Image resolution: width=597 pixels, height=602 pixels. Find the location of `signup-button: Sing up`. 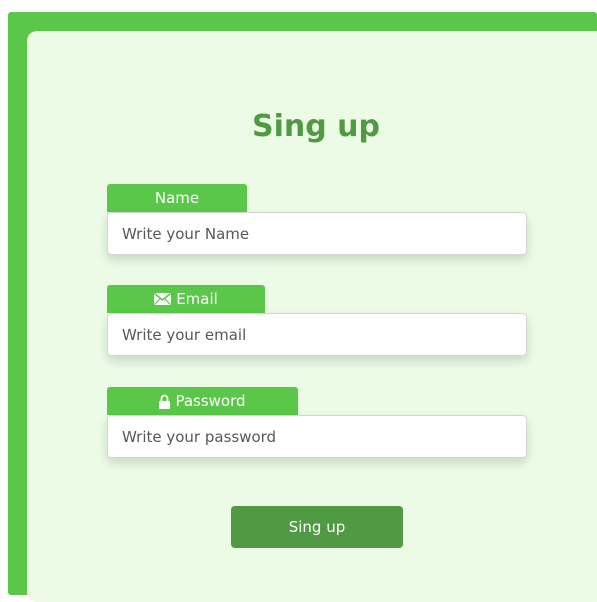

signup-button: Sing up is located at coordinates (317, 527).